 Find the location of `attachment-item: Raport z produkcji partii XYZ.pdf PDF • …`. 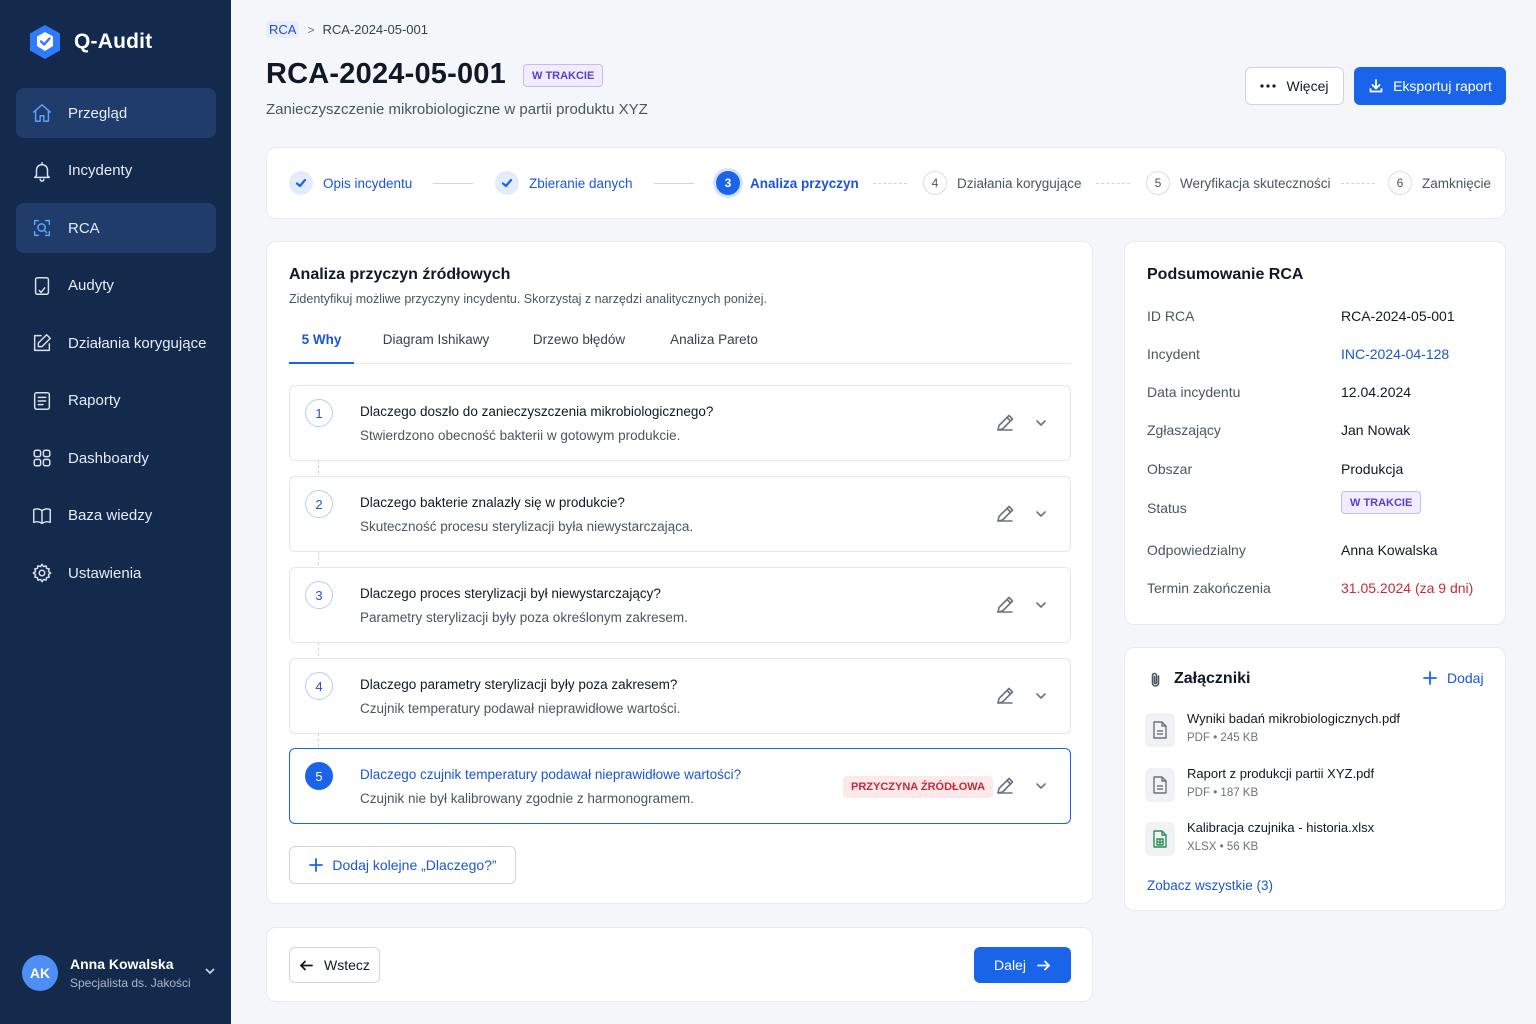

attachment-item: Raport z produkcji partii XYZ.pdf PDF • … is located at coordinates (1315, 786).